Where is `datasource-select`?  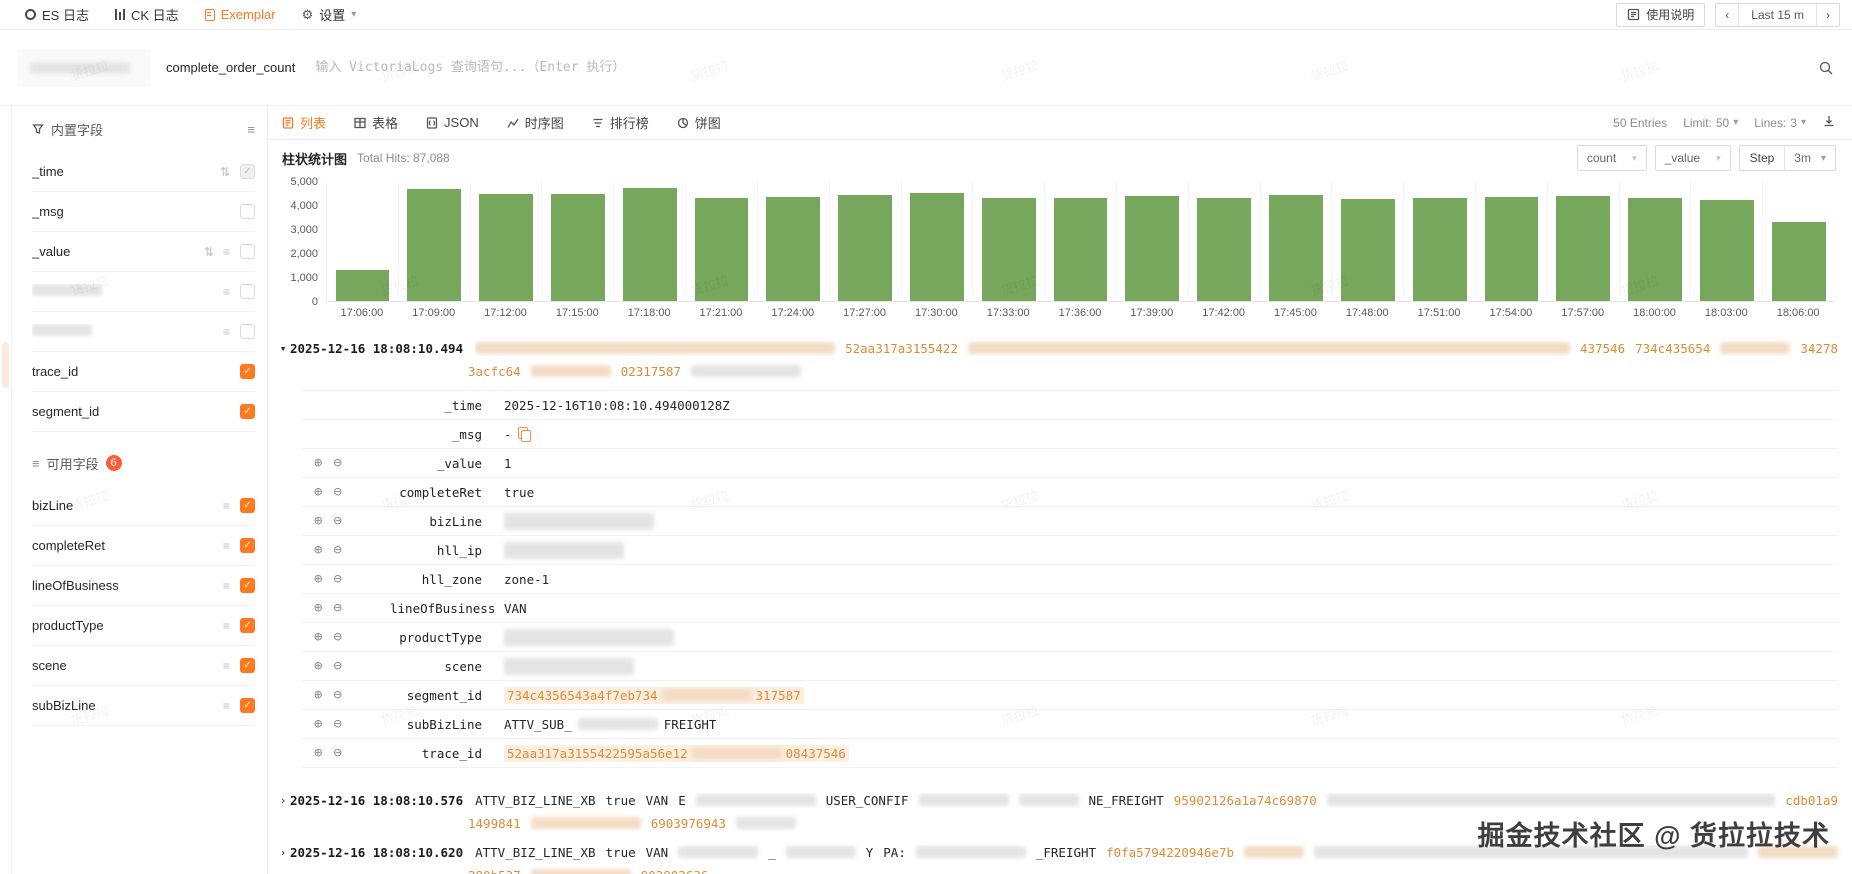 datasource-select is located at coordinates (84, 67).